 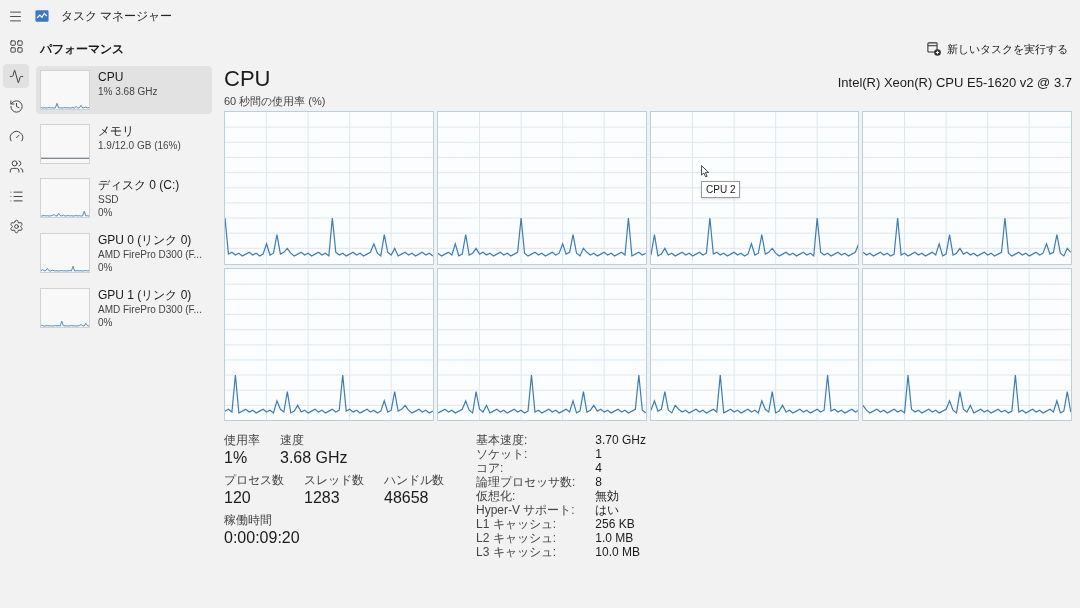 What do you see at coordinates (516, 538) in the screenshot?
I see `spec-label: L2 キャッシュ:` at bounding box center [516, 538].